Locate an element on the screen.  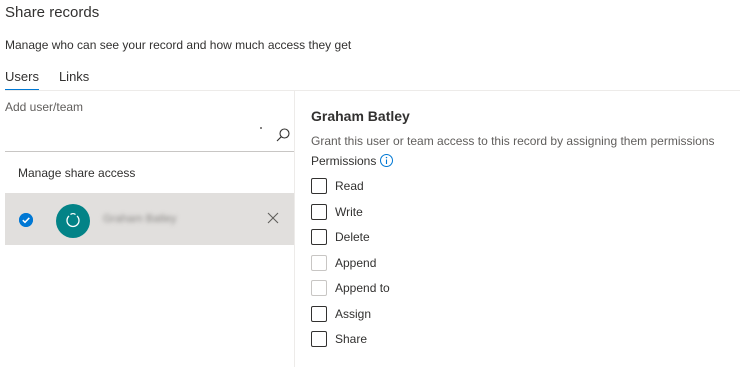
search-underline is located at coordinates (149, 151).